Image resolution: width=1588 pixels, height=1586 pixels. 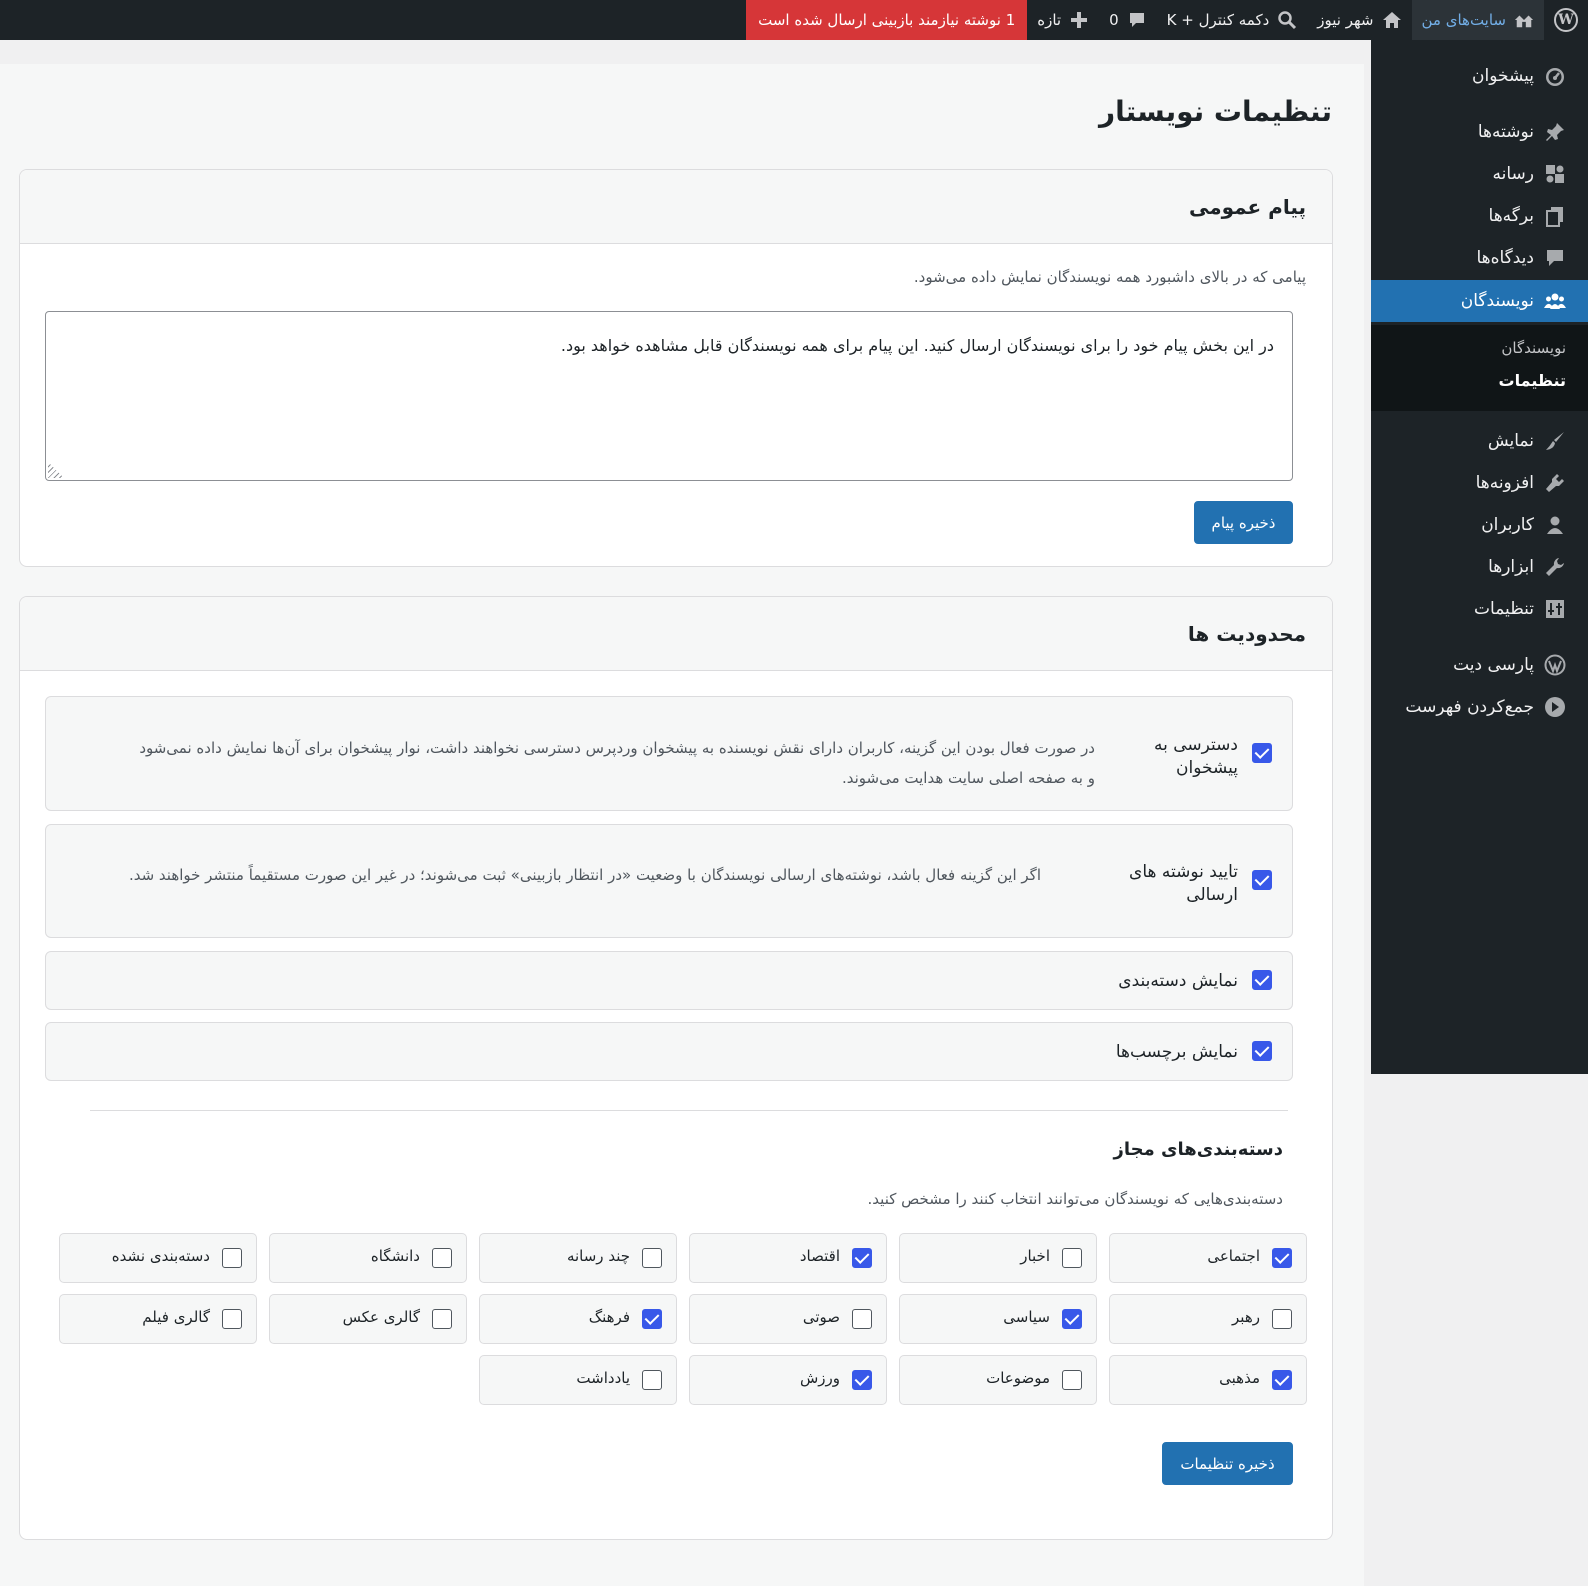 What do you see at coordinates (1345, 20) in the screenshot?
I see `site-name-label: شهر نیوز` at bounding box center [1345, 20].